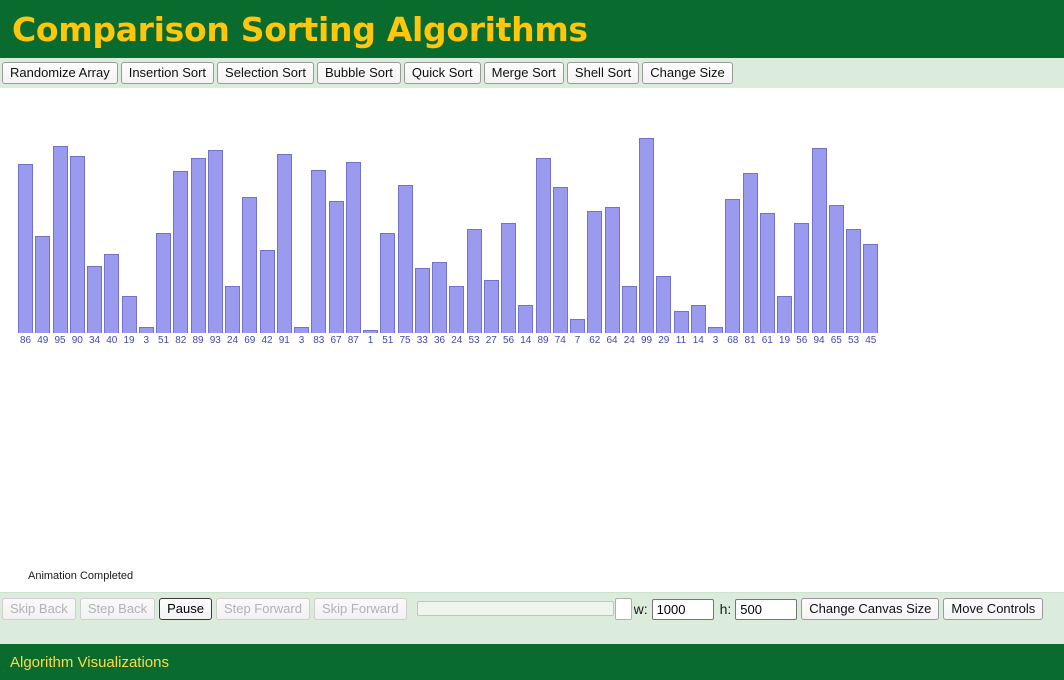  I want to click on bar-value-label: 91, so click(284, 340).